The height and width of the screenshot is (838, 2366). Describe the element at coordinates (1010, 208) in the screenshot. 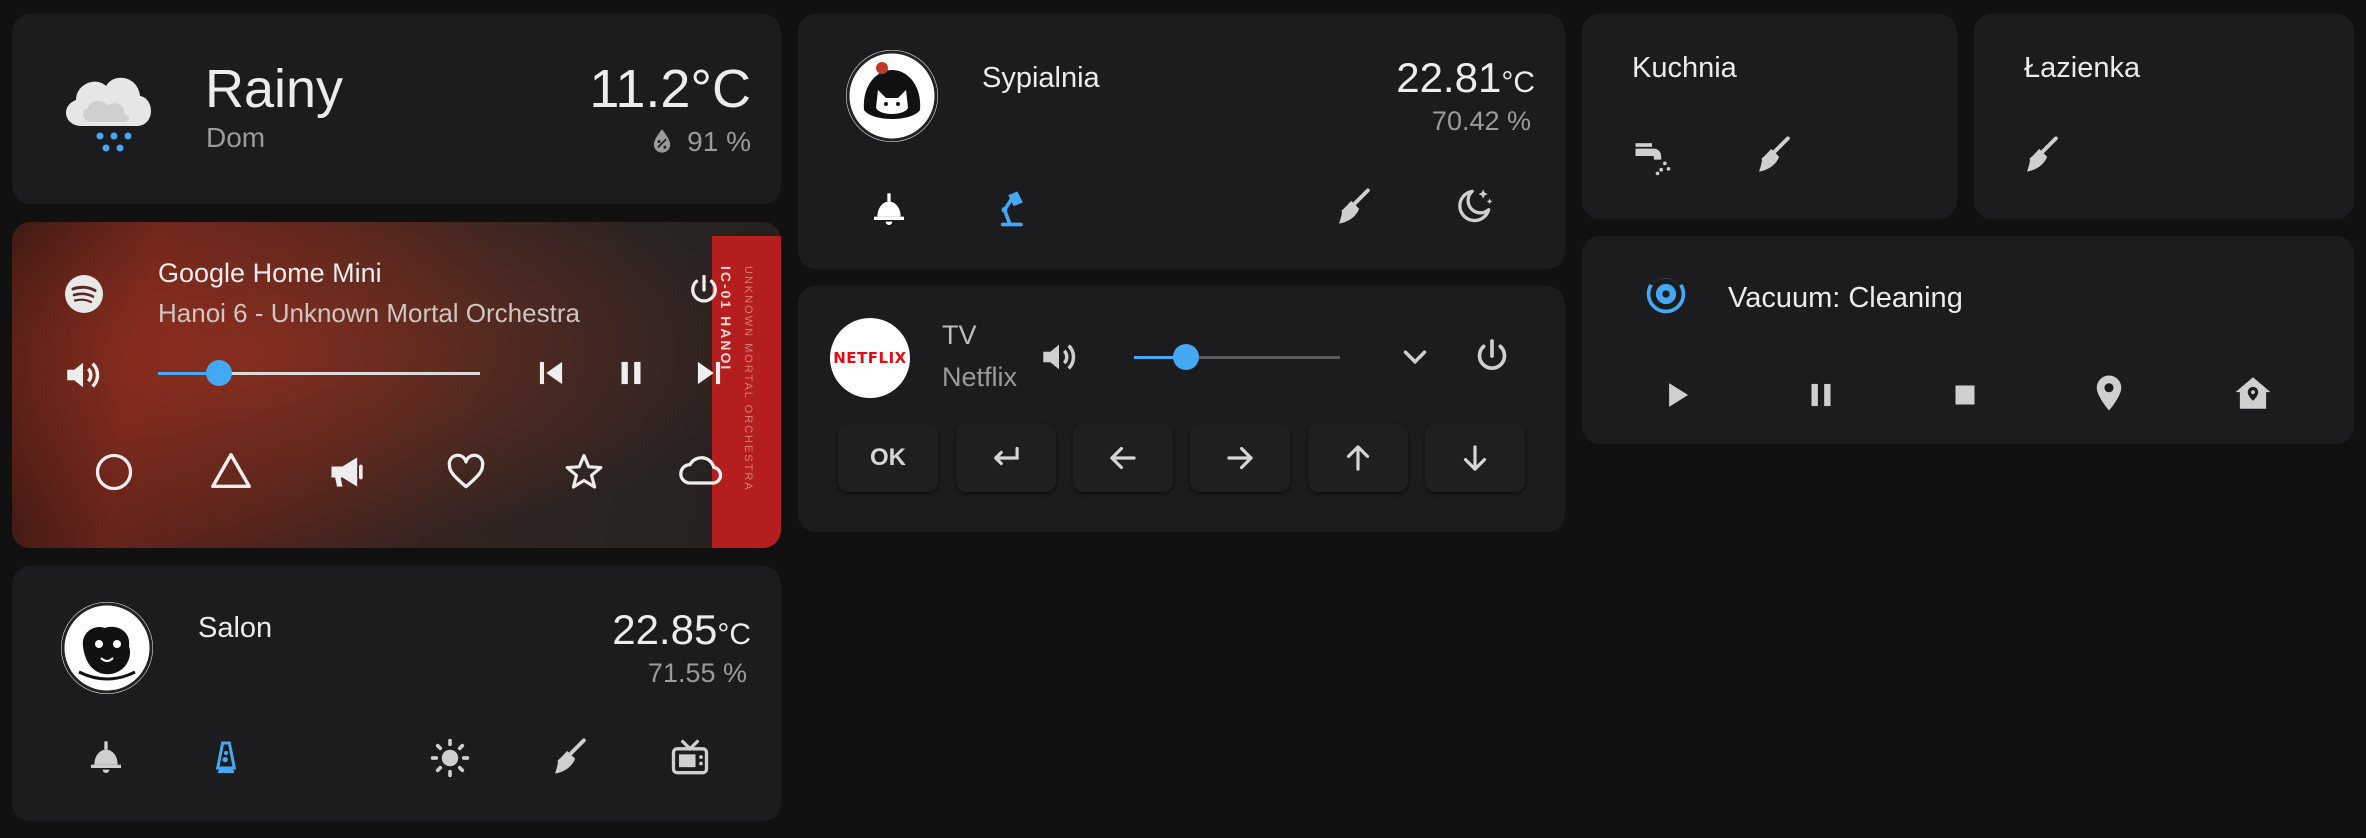

I see `desk-lamp-icon` at that location.